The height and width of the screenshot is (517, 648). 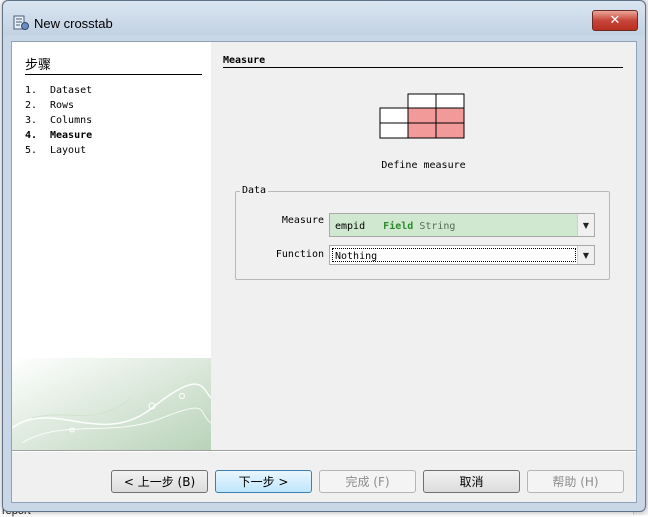 I want to click on step-item-dataset: 1. Dataset, so click(x=58, y=90).